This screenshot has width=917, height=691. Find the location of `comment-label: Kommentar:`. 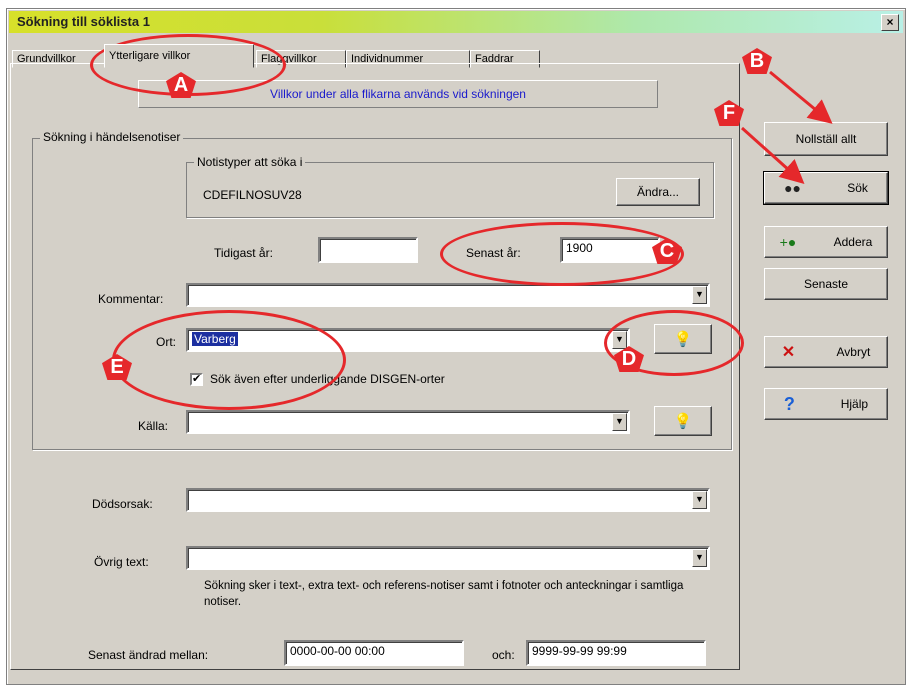

comment-label: Kommentar: is located at coordinates (131, 299).